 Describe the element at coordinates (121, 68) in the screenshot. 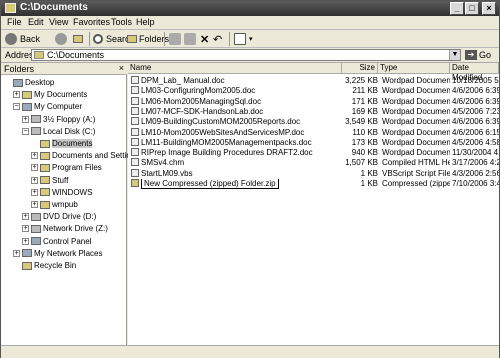

I see `folders-pane-close-button: ×` at that location.